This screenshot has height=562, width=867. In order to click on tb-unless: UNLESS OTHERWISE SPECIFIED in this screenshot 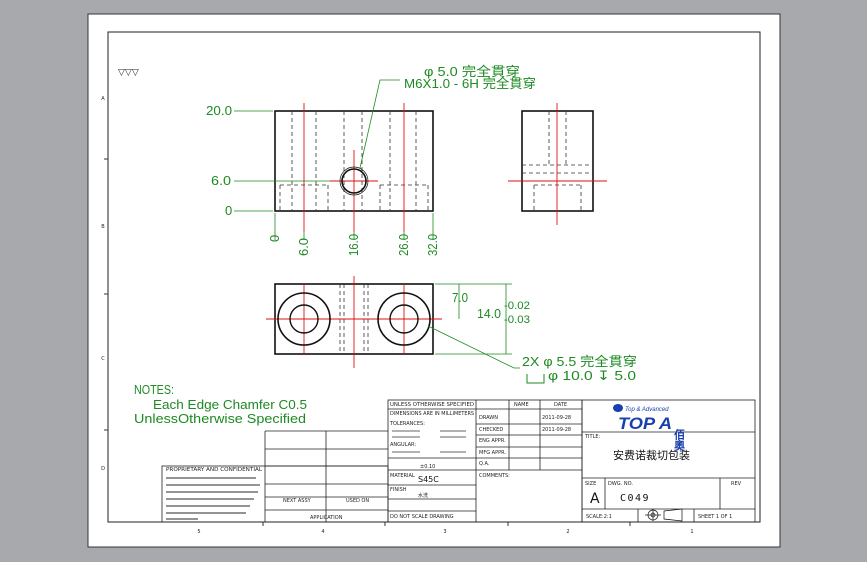, I will do `click(432, 405)`.